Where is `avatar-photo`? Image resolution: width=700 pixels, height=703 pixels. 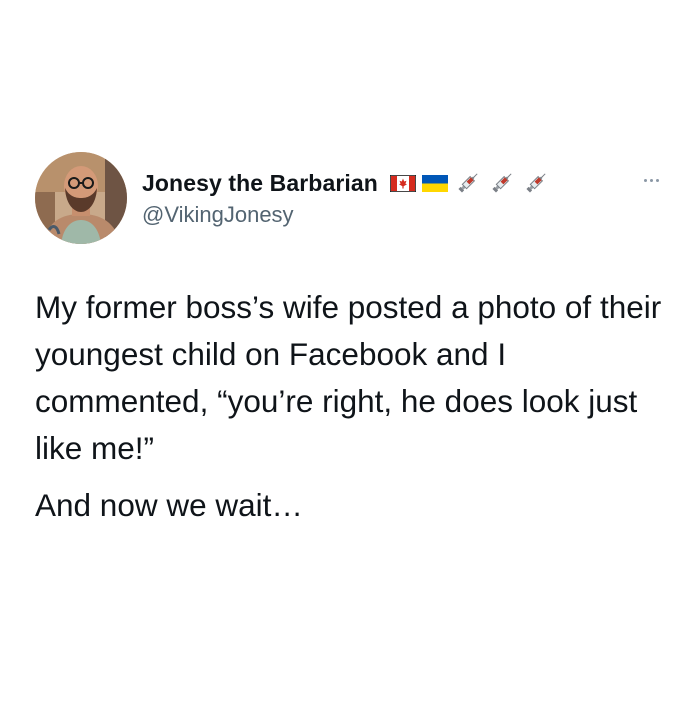
avatar-photo is located at coordinates (81, 198).